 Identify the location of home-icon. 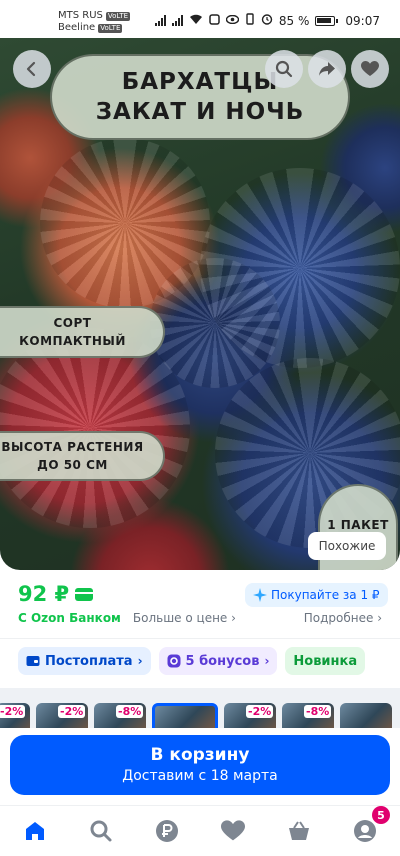
(35, 831).